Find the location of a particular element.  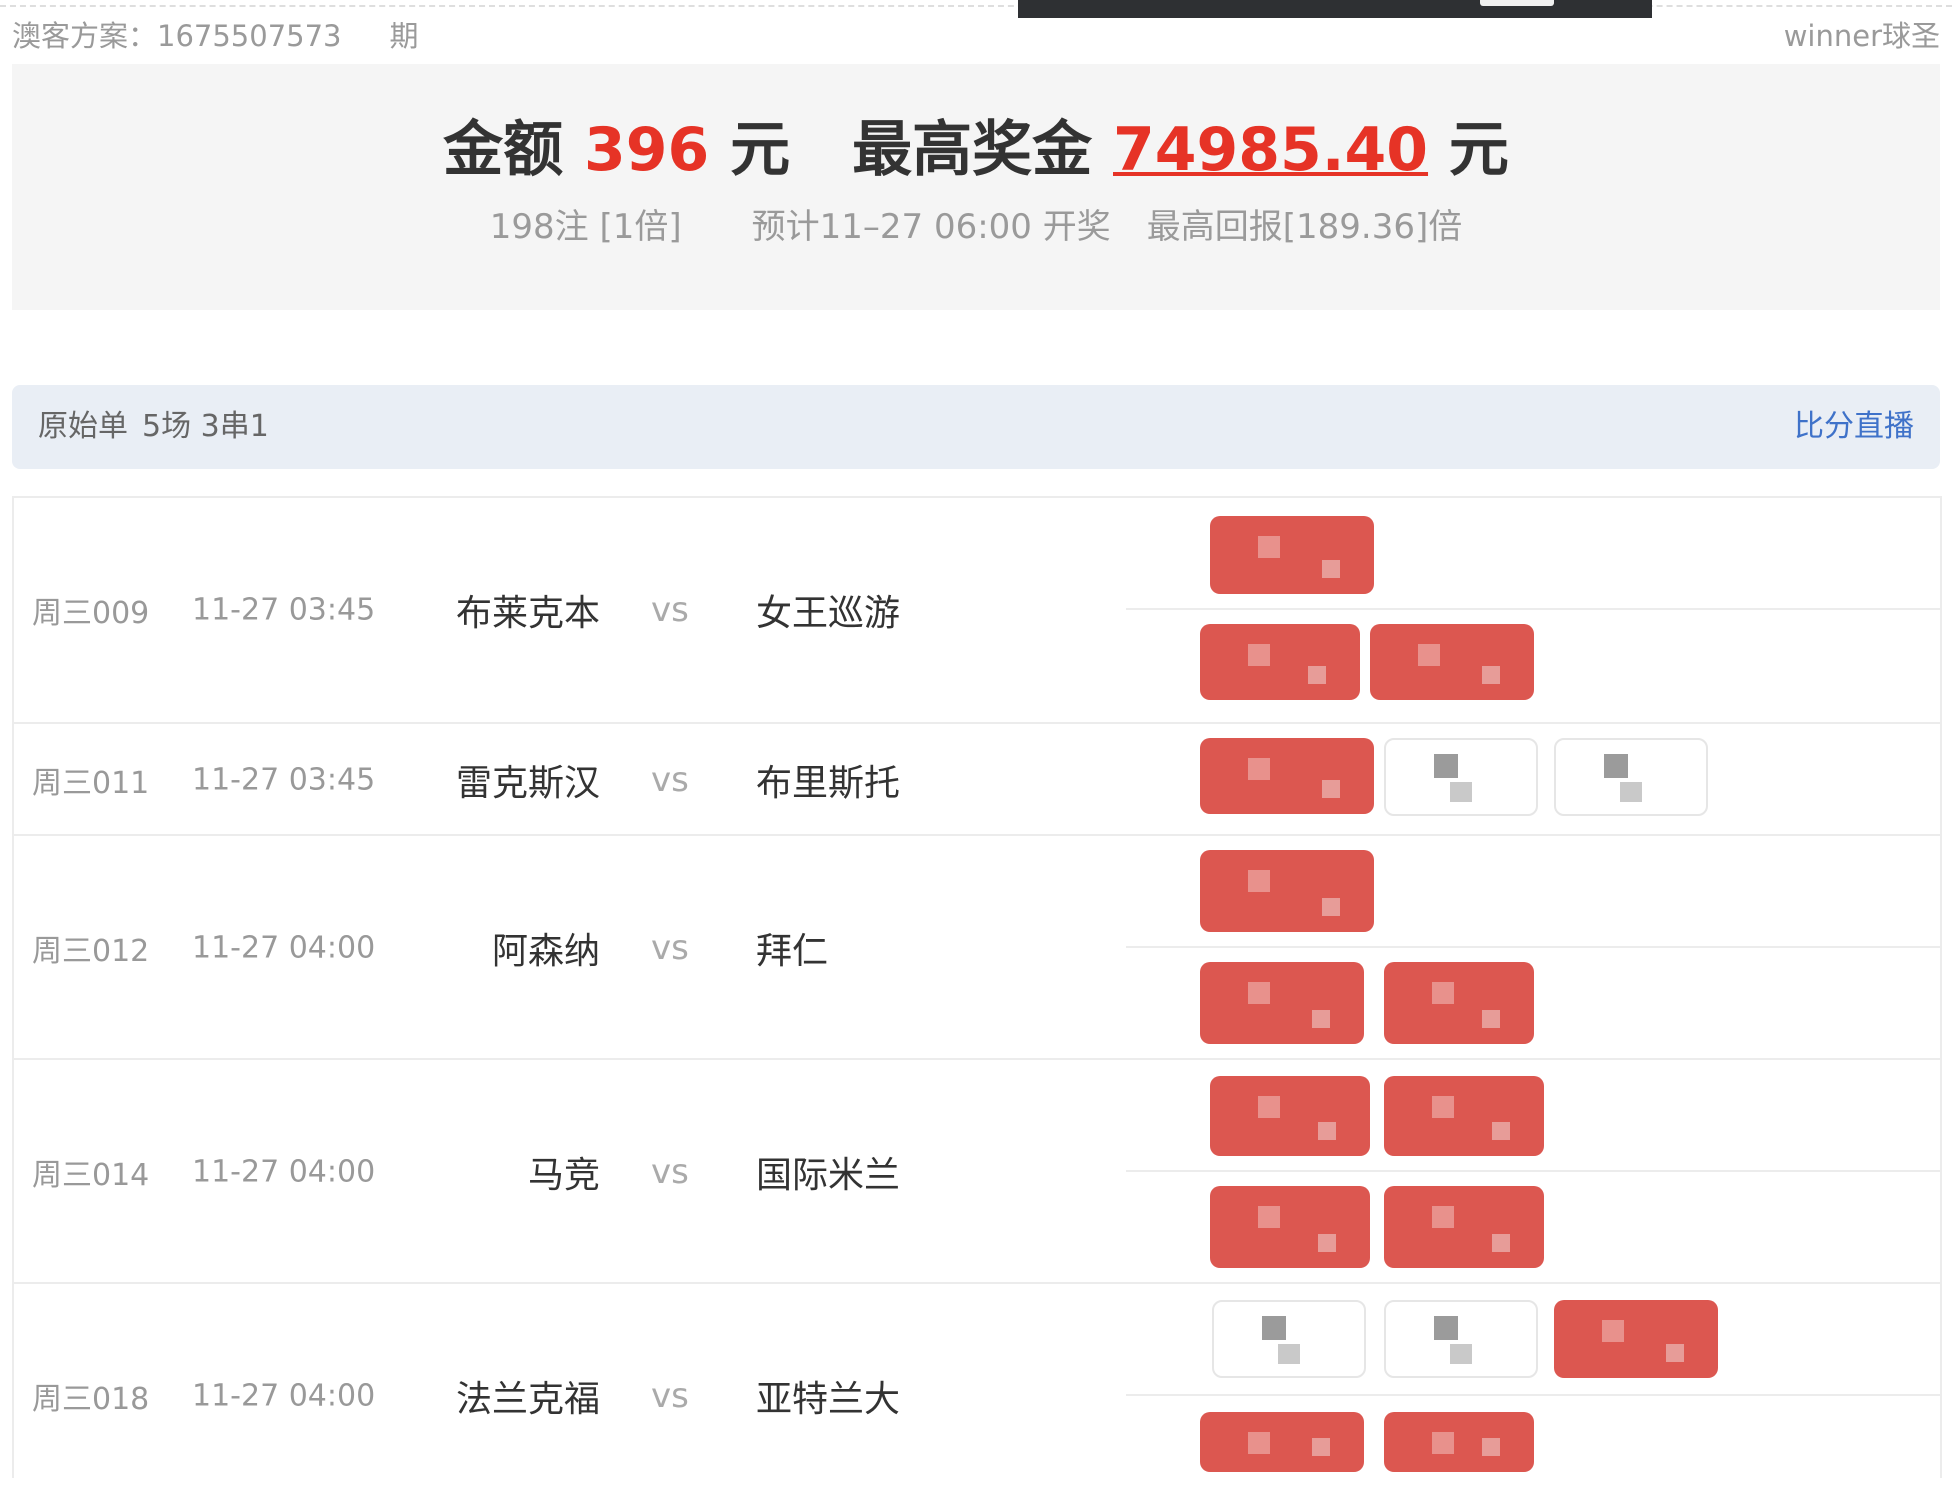

match-number: 周三012 is located at coordinates (91, 951).